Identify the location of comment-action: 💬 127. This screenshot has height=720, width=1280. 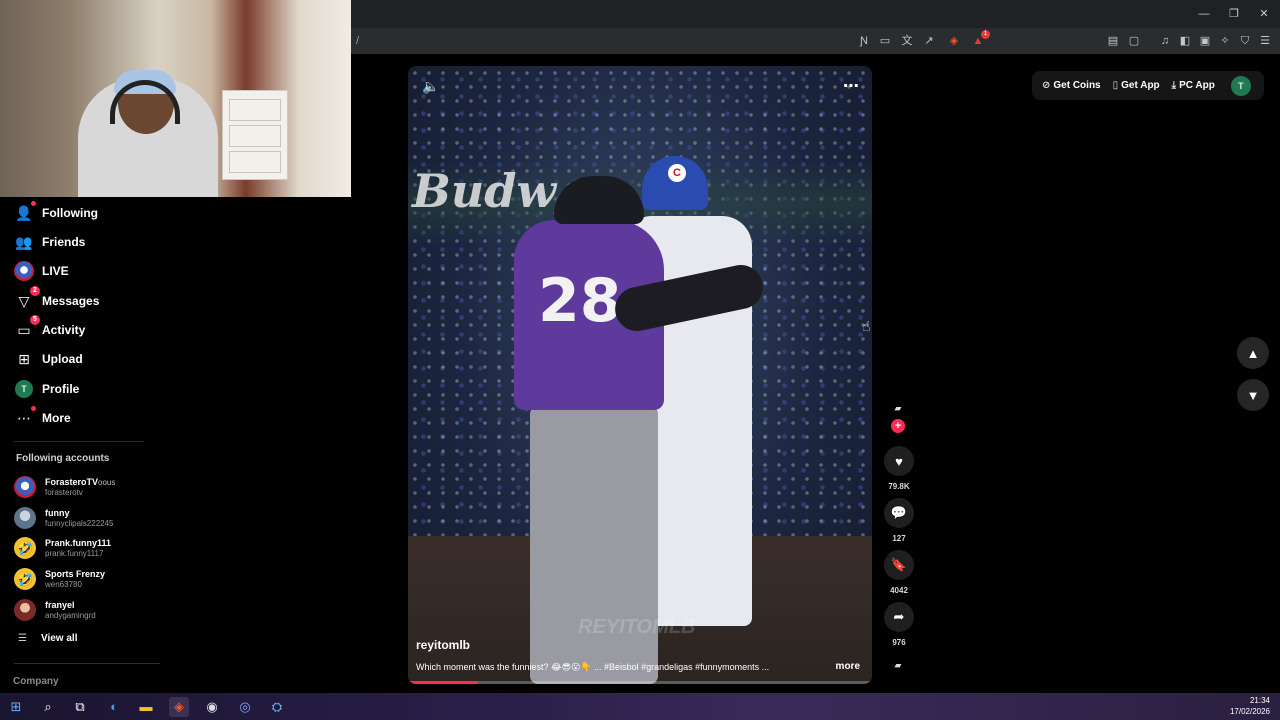
(899, 520).